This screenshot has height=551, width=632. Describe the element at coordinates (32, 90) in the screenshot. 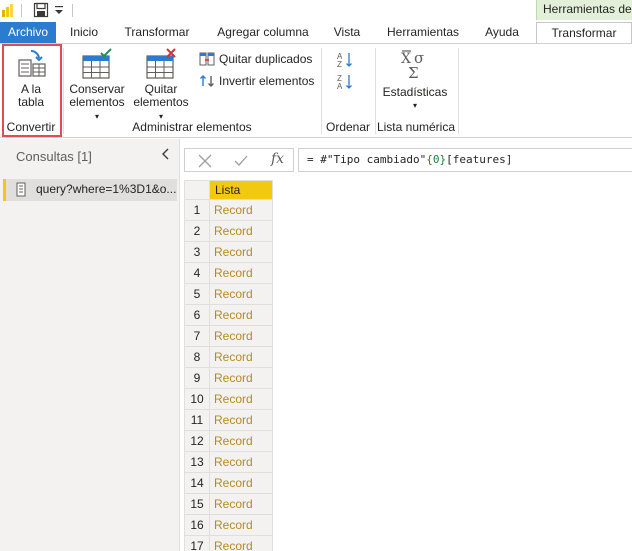

I see `highlight-box` at that location.